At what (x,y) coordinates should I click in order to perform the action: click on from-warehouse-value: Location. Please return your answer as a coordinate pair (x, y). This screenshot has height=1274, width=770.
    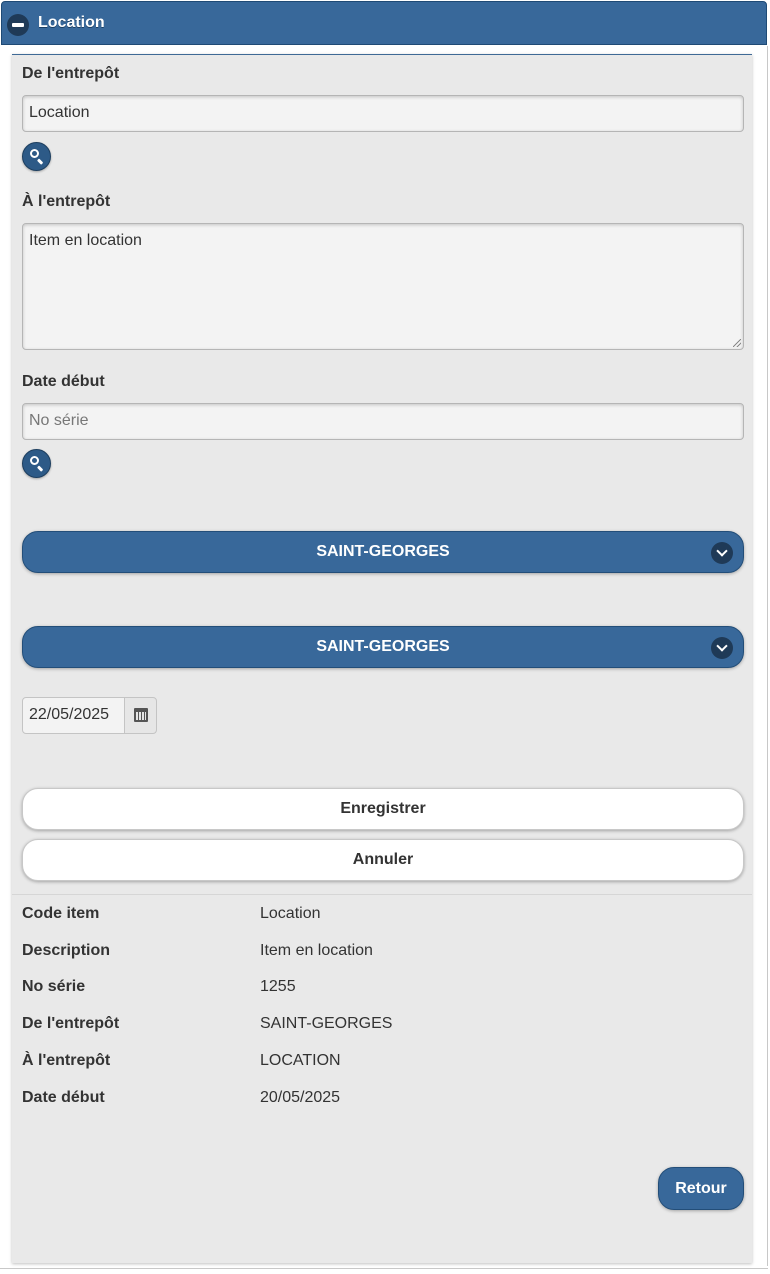
    Looking at the image, I should click on (59, 112).